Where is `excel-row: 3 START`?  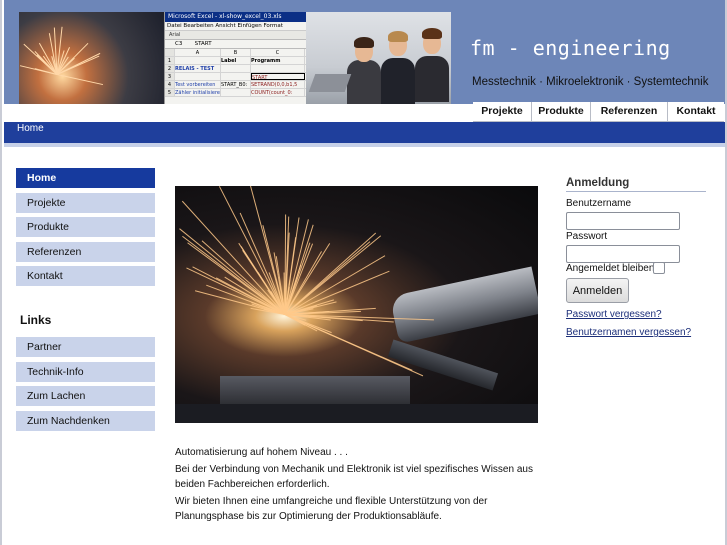
excel-row: 3 START is located at coordinates (235, 77).